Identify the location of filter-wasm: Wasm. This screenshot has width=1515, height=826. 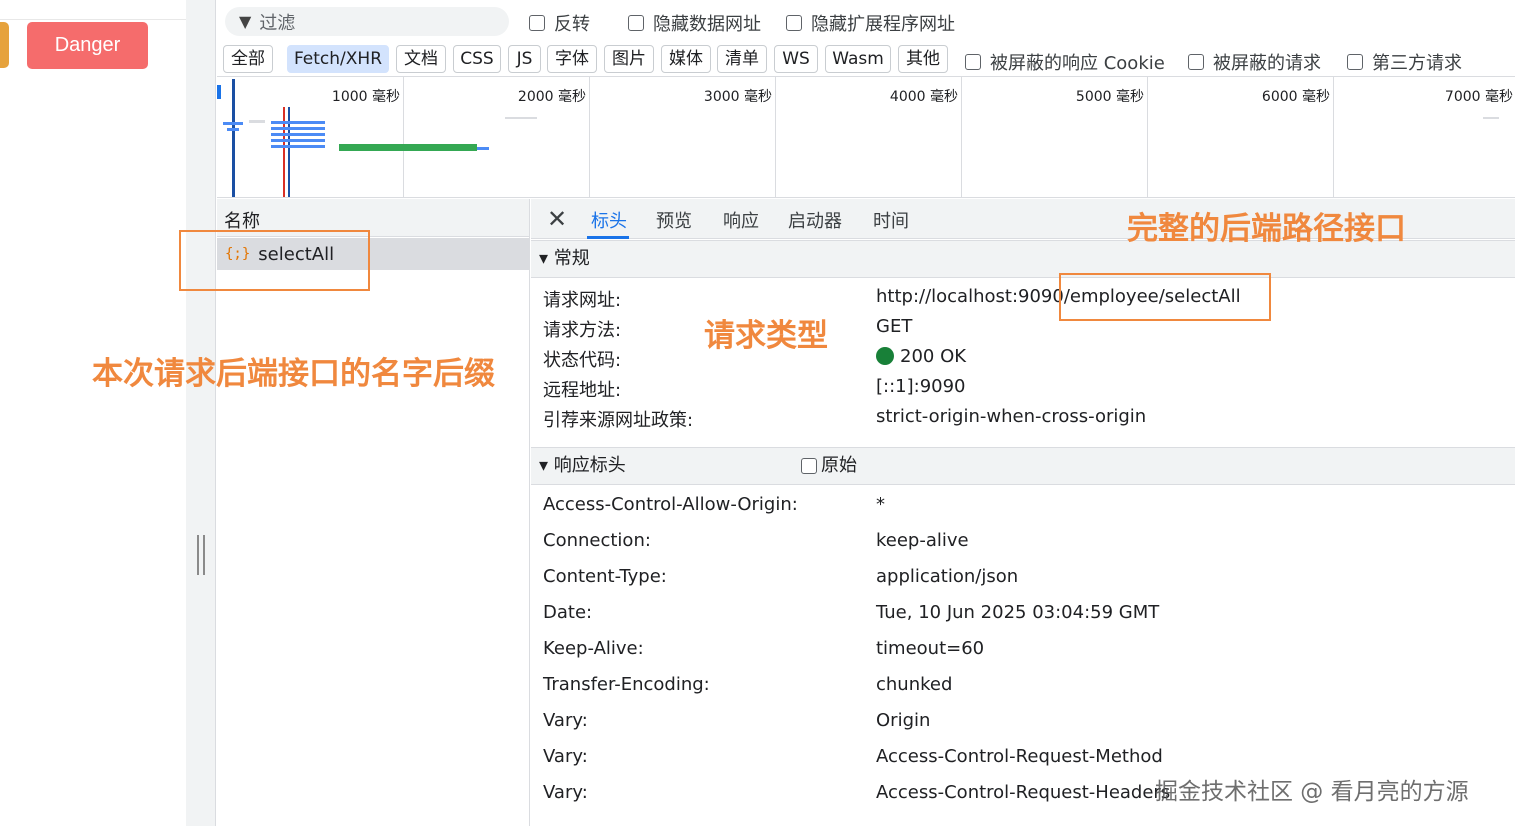
(858, 59).